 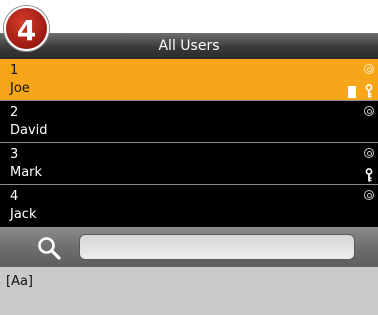 What do you see at coordinates (217, 247) in the screenshot?
I see `search-input` at bounding box center [217, 247].